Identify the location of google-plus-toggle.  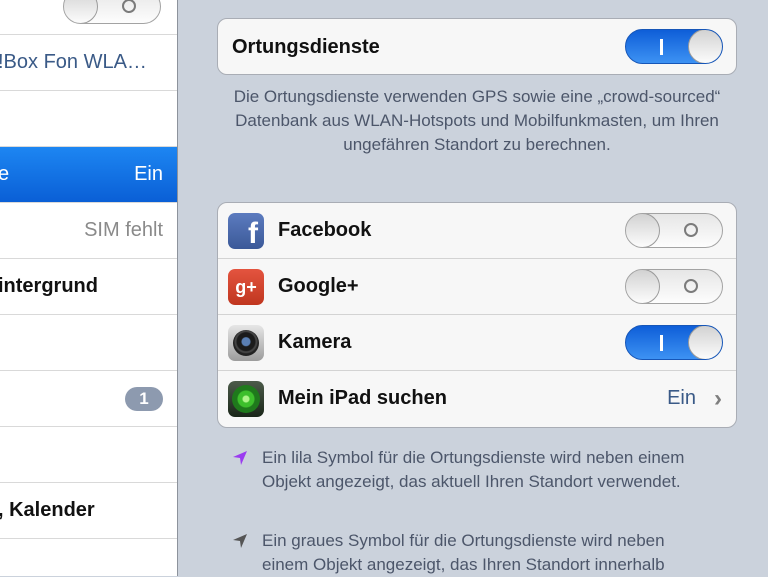
(674, 286).